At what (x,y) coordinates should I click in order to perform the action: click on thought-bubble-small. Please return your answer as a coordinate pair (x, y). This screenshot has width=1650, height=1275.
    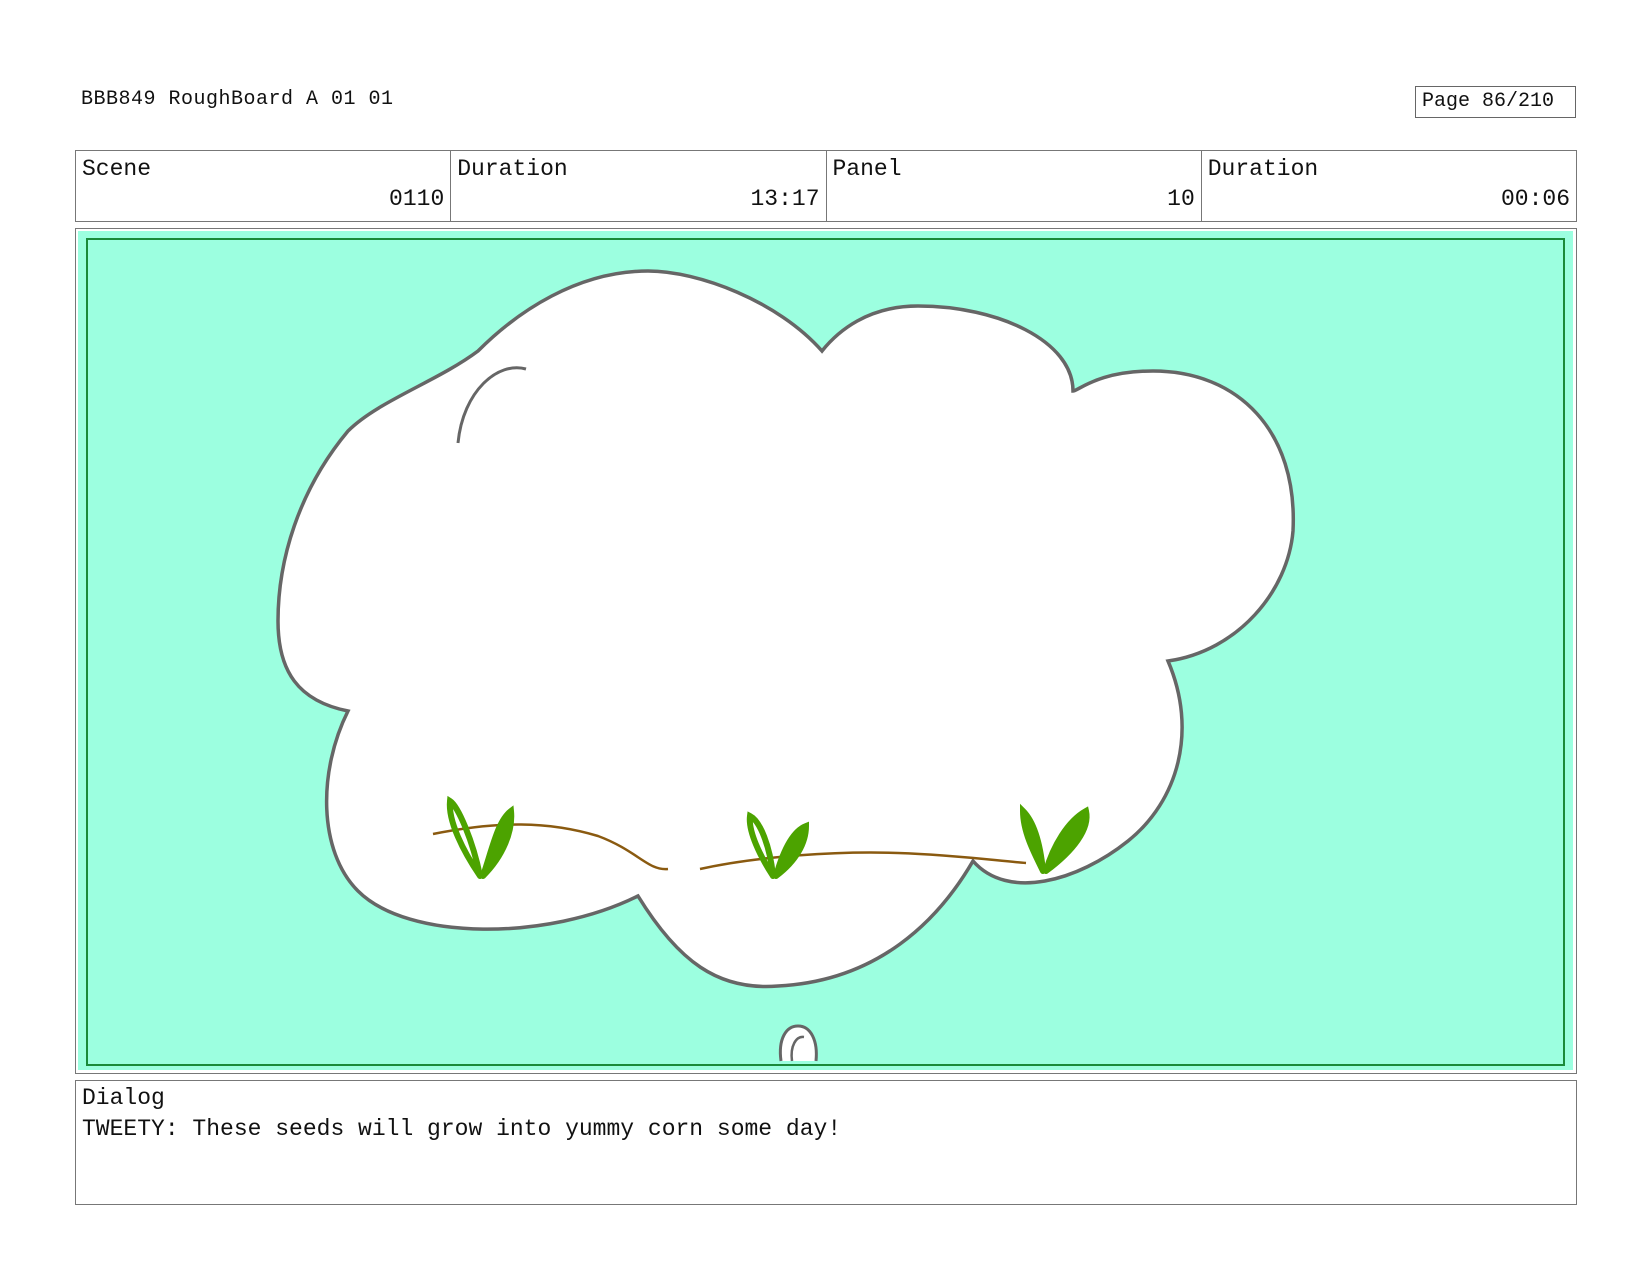
    Looking at the image, I should click on (798, 1043).